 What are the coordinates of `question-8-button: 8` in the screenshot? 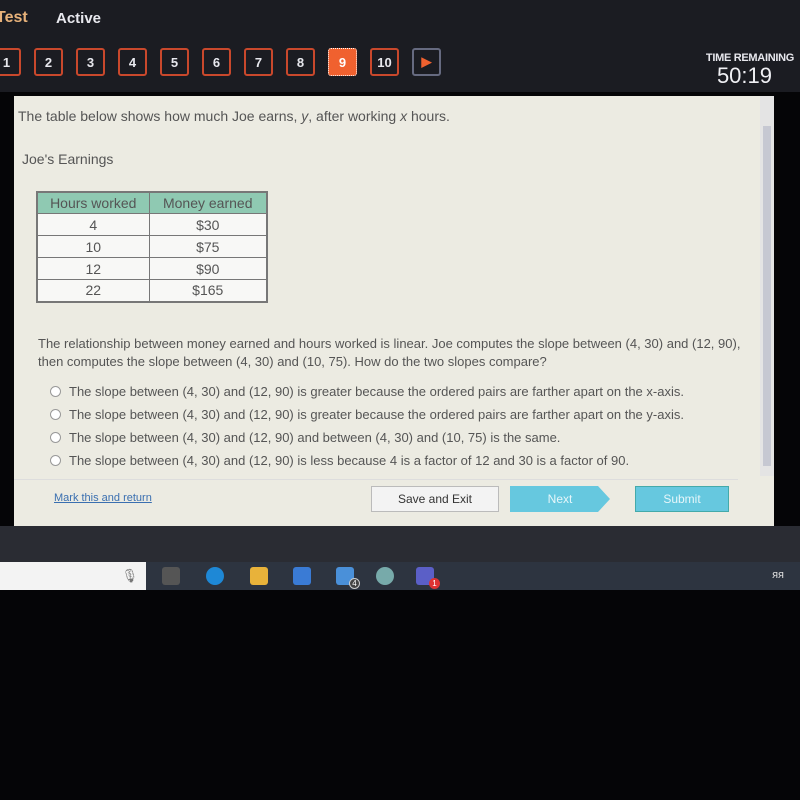 It's located at (300, 62).